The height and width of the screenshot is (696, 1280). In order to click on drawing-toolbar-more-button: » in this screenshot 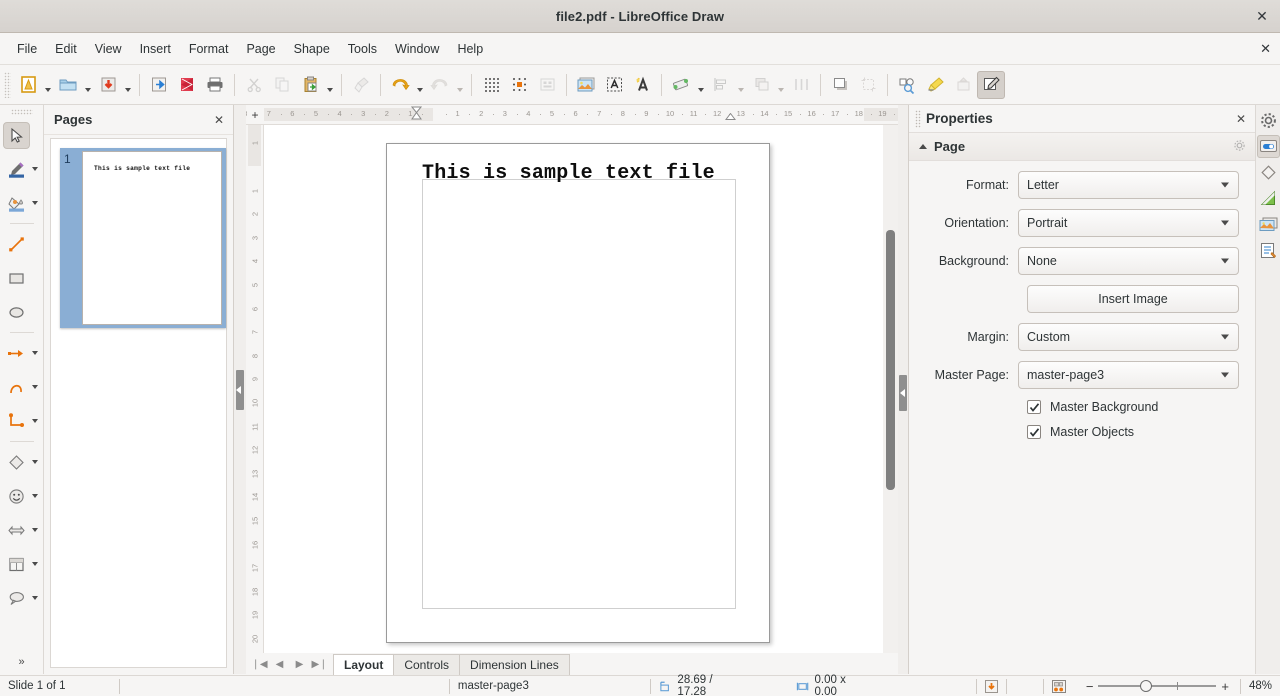, I will do `click(21, 662)`.